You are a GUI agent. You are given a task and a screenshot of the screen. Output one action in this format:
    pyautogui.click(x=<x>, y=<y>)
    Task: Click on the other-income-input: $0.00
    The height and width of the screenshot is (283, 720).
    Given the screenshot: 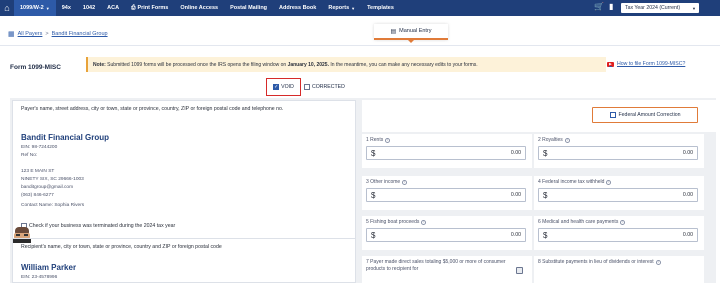 What is the action you would take?
    pyautogui.click(x=446, y=195)
    